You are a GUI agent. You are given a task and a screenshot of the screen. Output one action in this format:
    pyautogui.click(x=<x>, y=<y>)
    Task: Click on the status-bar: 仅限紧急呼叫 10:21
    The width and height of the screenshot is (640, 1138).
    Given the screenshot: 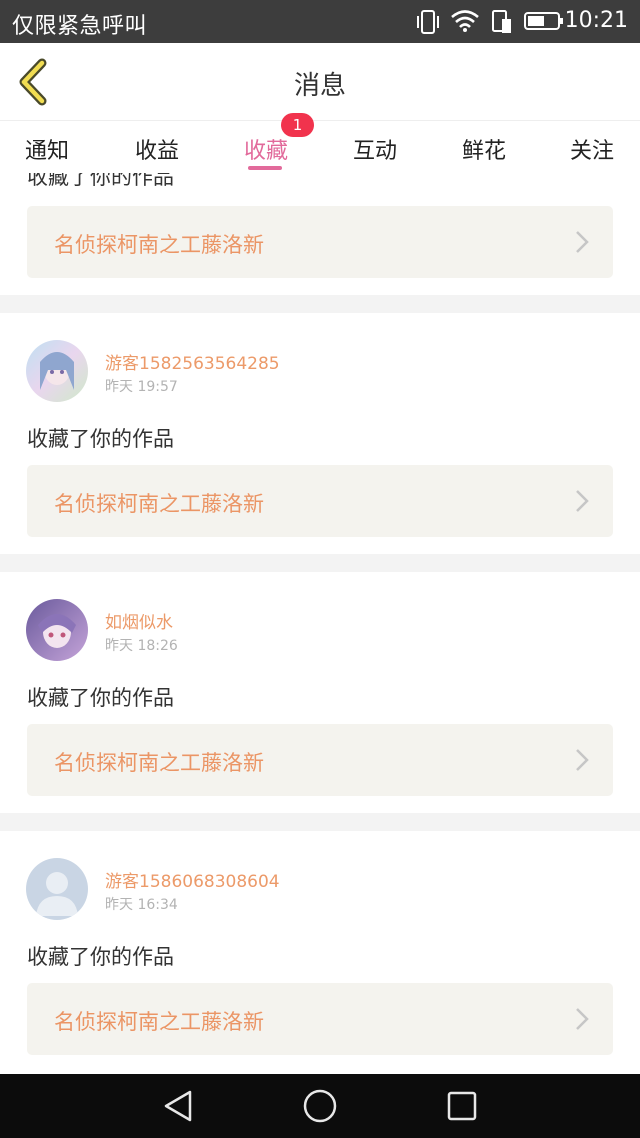 What is the action you would take?
    pyautogui.click(x=320, y=21)
    